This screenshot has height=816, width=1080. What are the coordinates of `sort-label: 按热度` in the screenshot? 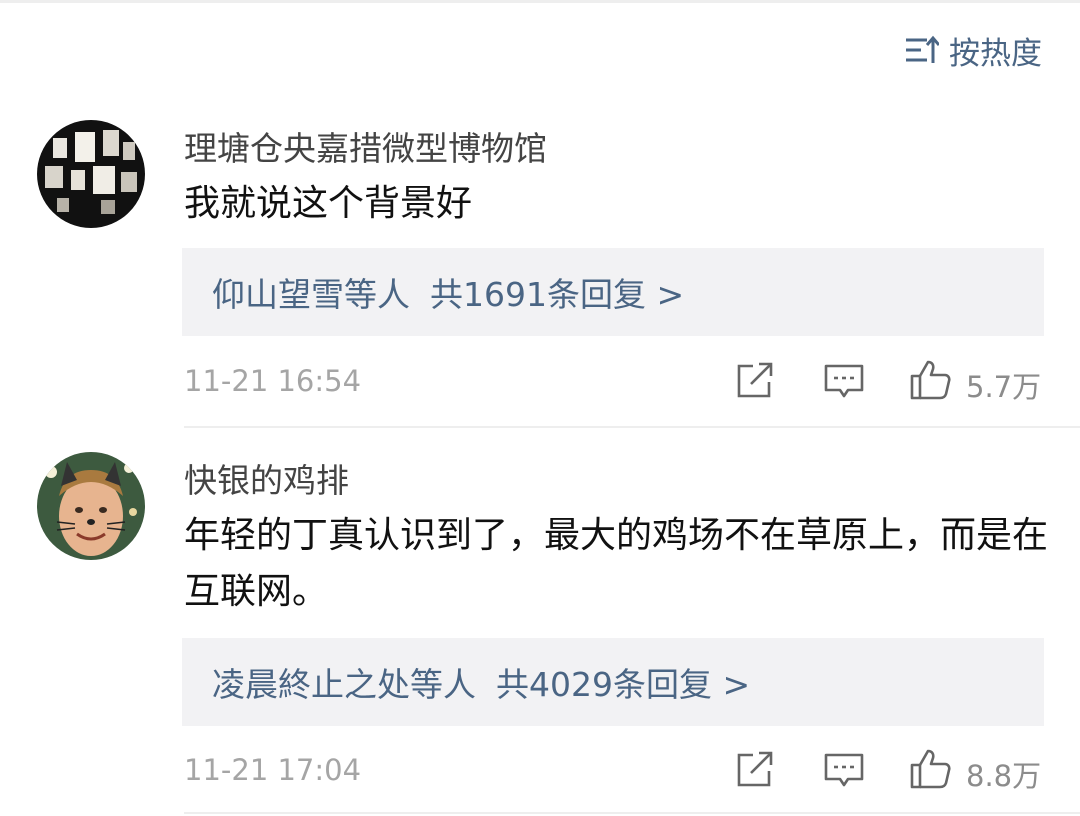 It's located at (995, 53).